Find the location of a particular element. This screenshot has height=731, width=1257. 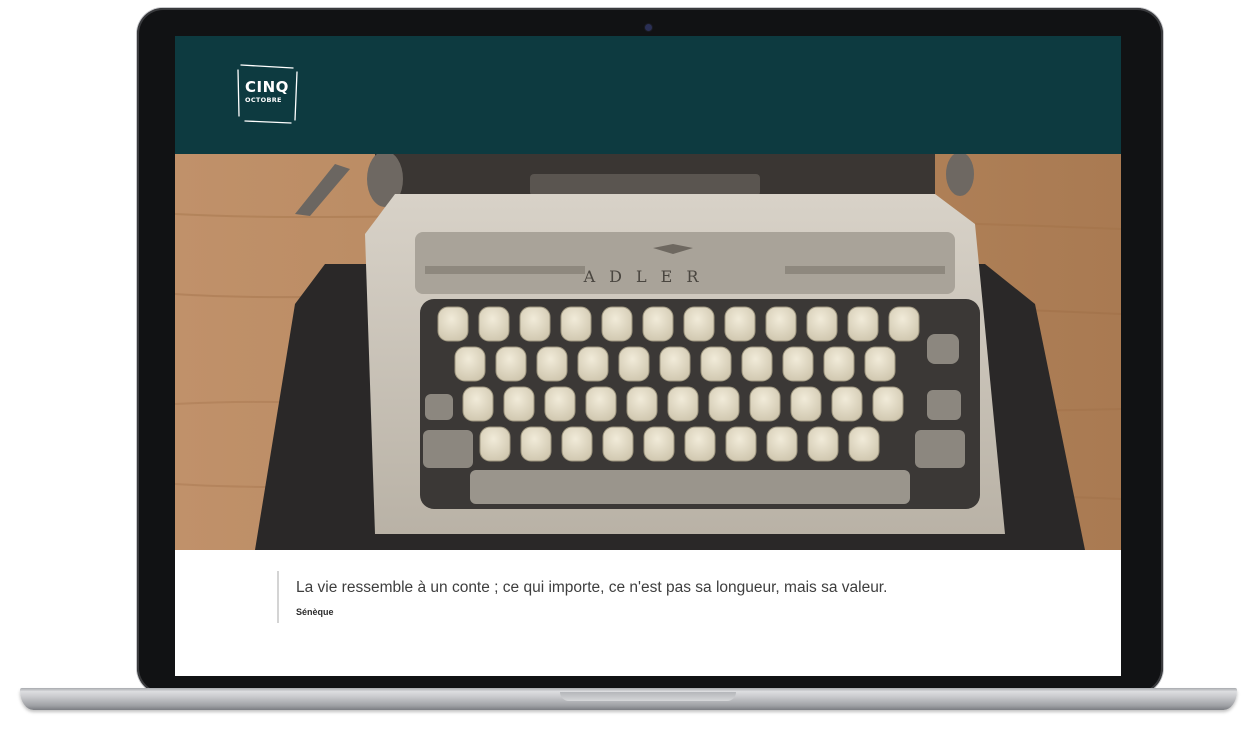

camera-icon is located at coordinates (648, 27).